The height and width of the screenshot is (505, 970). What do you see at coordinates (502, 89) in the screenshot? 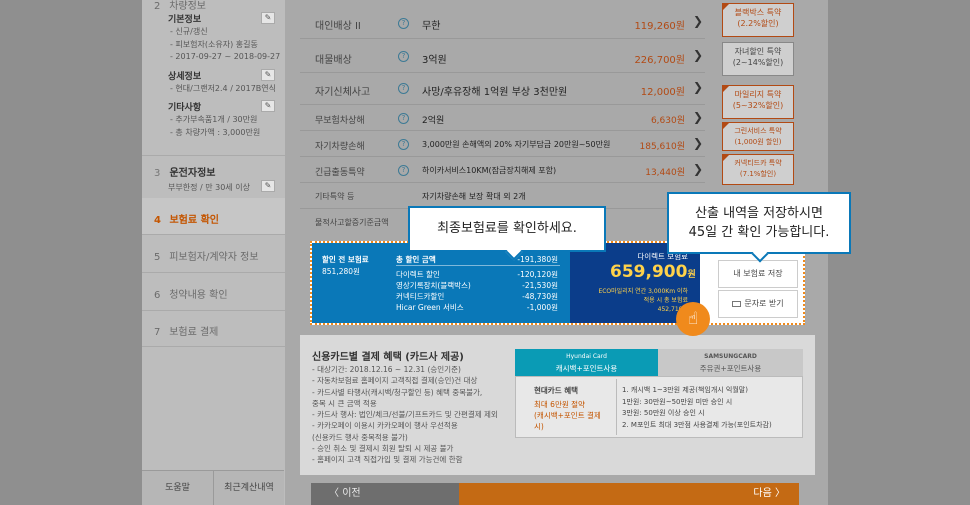
I see `coverage-row: 자기신체사고 ? 사망/후유장해 1억원 부상 3천만원 12,000원 ❯` at bounding box center [502, 89].